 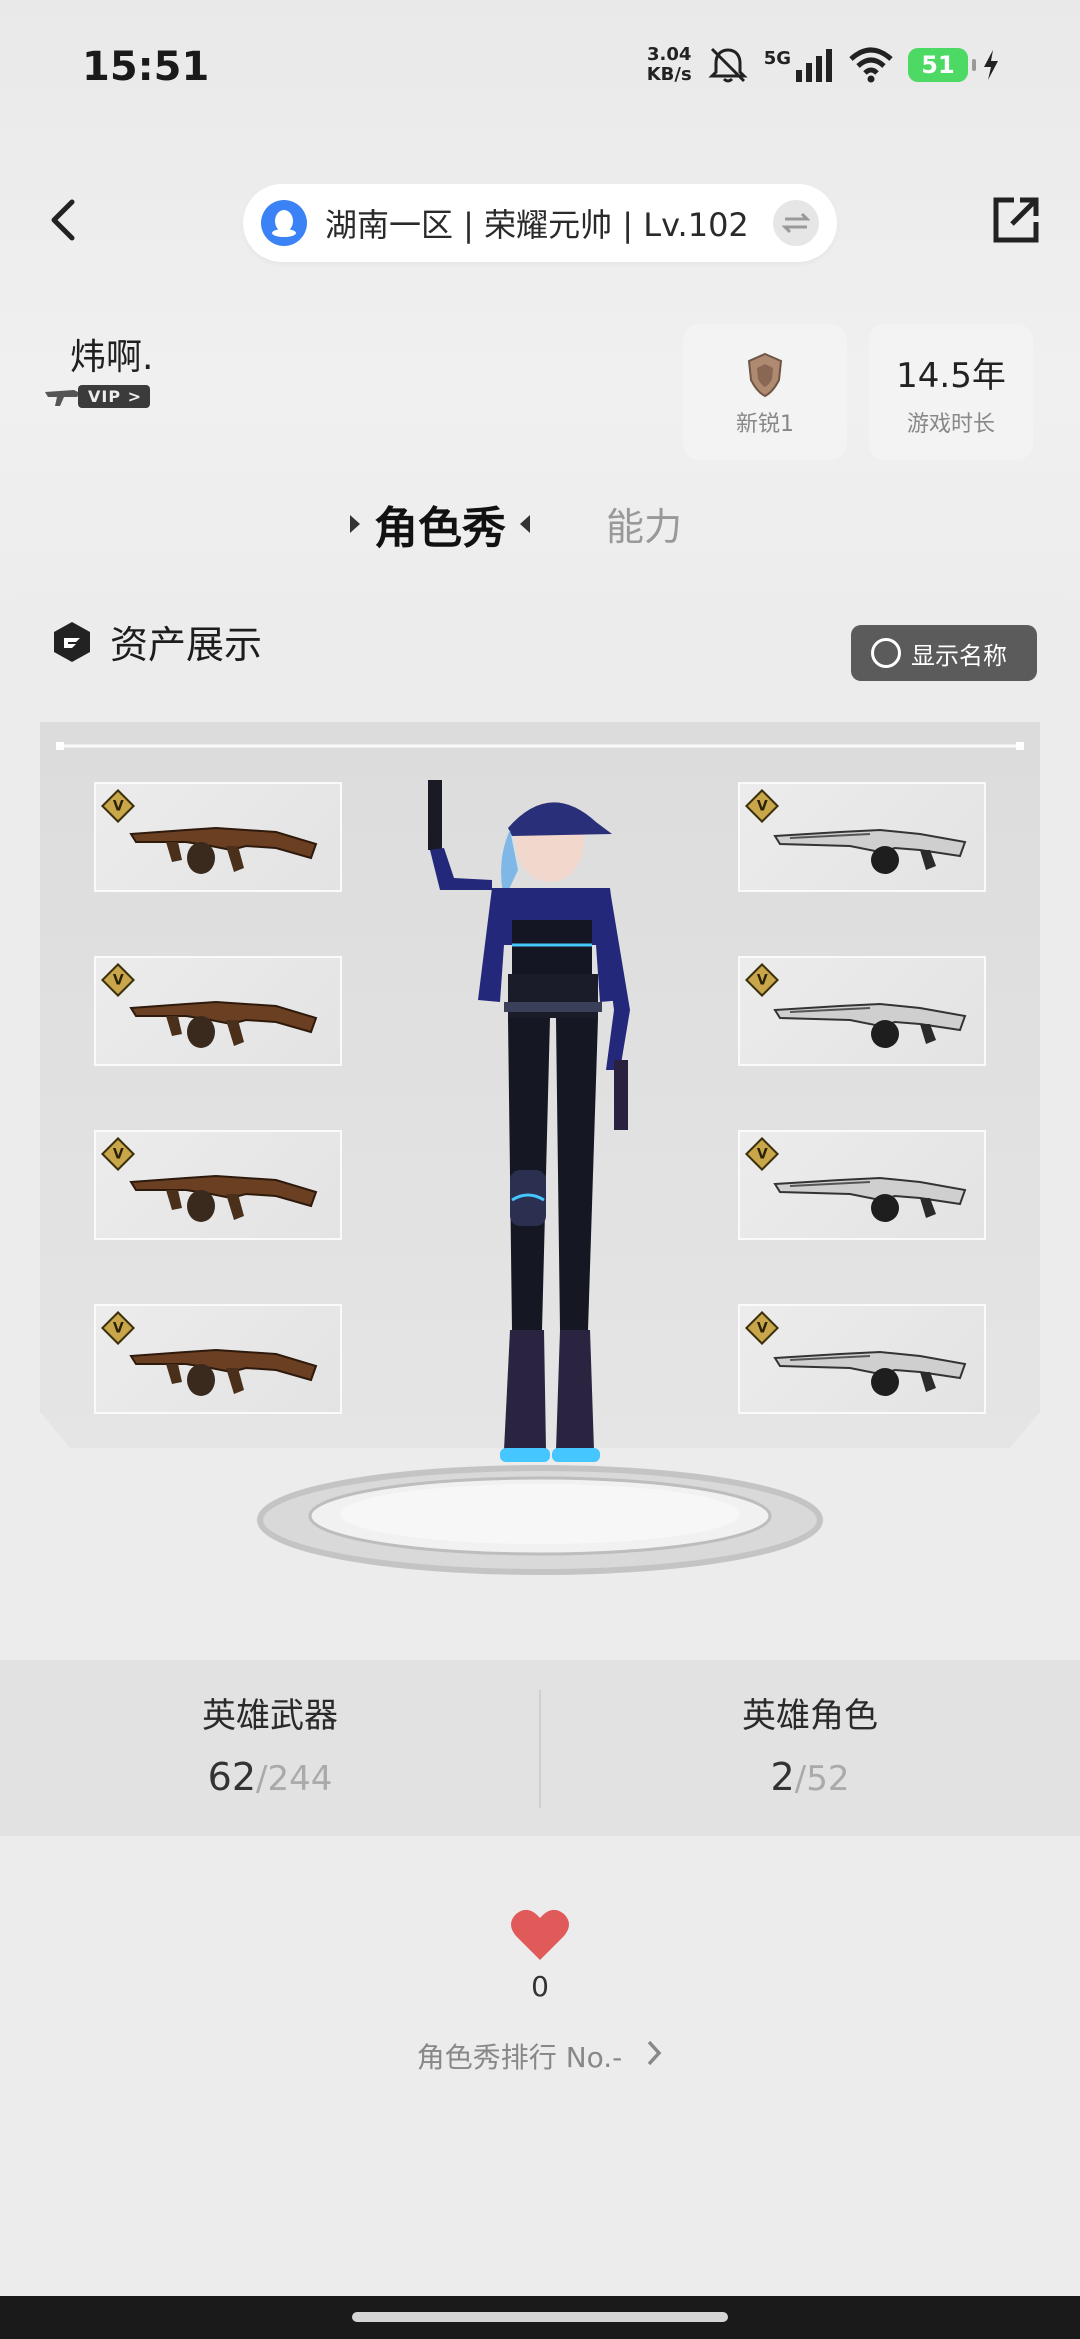 I want to click on hero-weapons-value: 62/244, so click(x=270, y=1777).